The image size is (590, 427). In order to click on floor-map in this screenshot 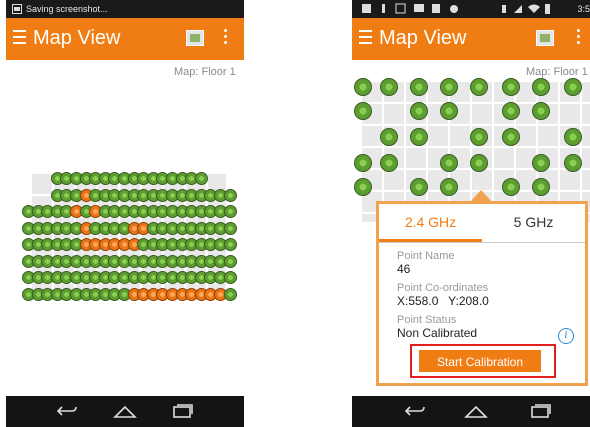, I will do `click(125, 235)`.